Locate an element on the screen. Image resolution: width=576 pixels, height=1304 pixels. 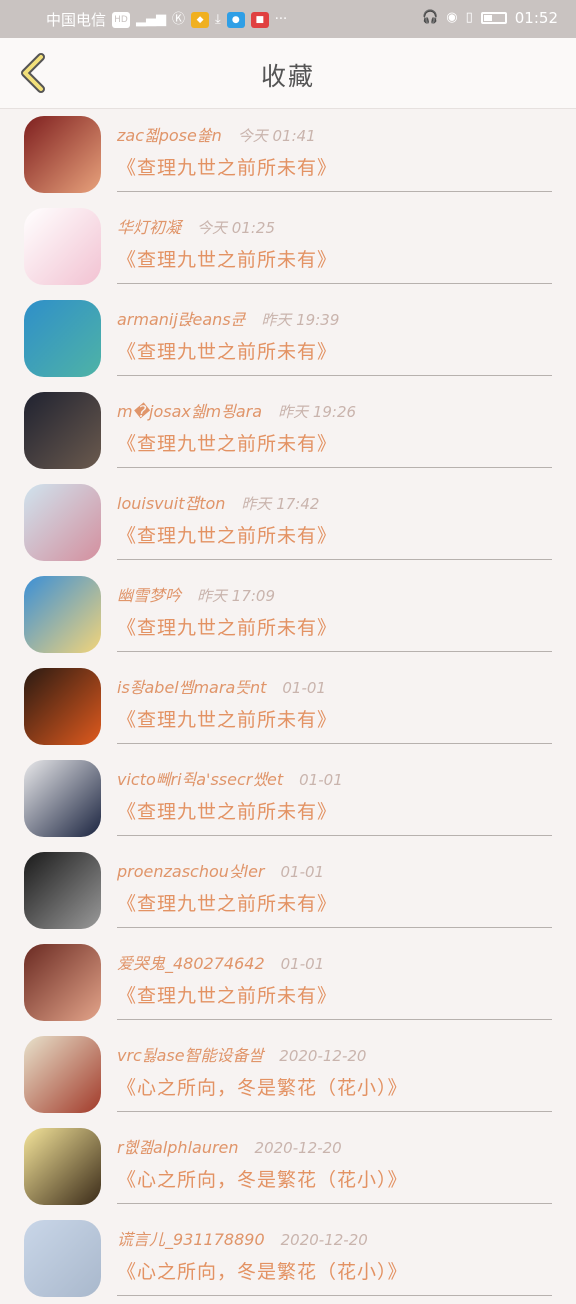
more-icon: ··· is located at coordinates (281, 19).